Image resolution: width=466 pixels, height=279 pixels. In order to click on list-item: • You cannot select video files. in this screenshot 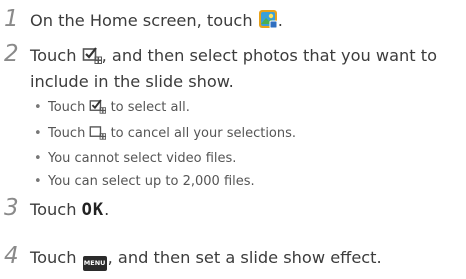, I will do `click(135, 158)`.